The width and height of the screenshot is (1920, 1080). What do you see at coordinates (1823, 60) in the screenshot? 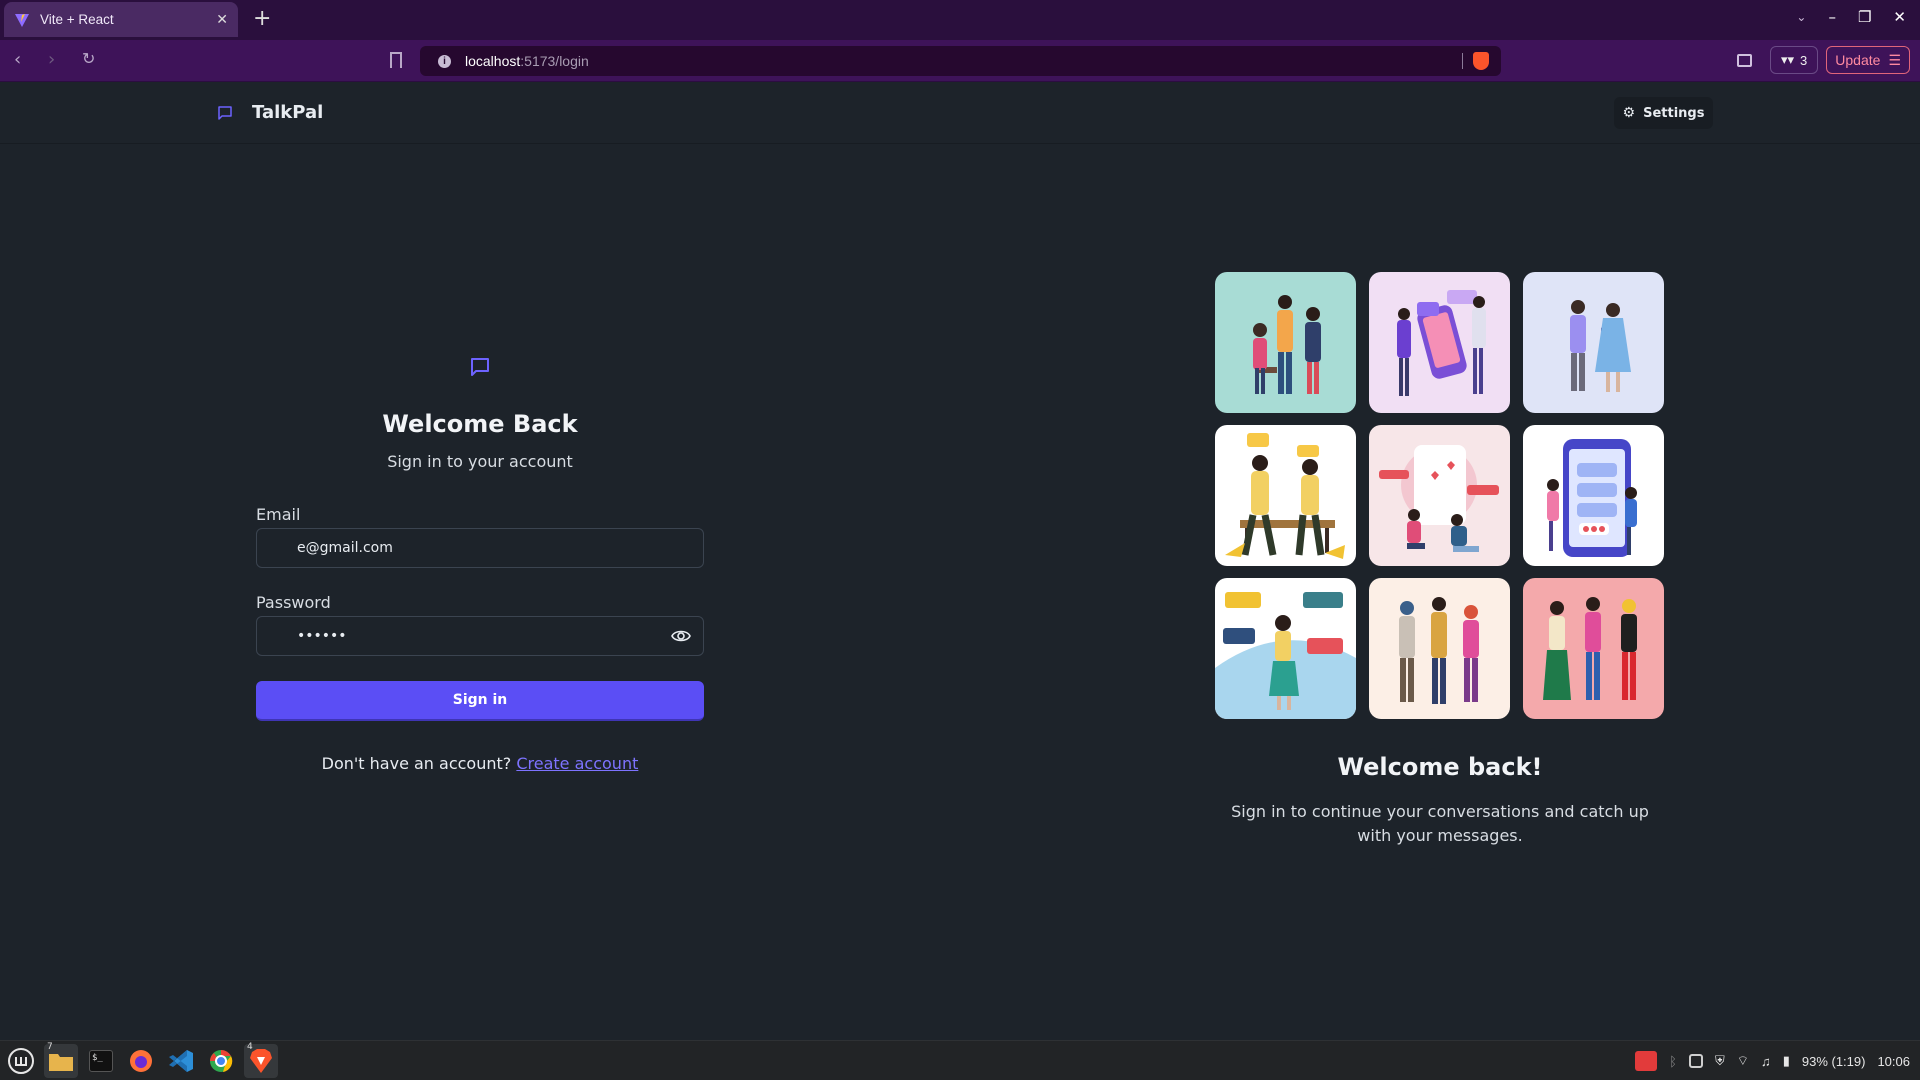
I see `toolbar-right: ▾▾ 3 Update ☰` at bounding box center [1823, 60].